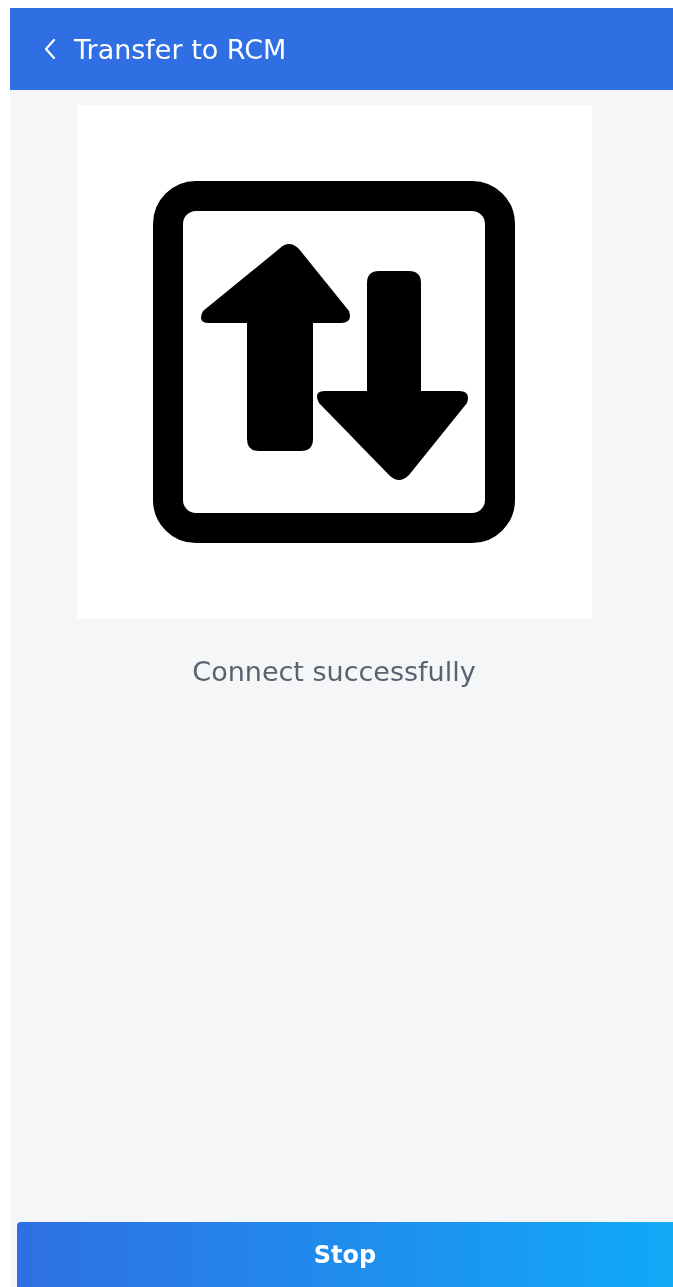  I want to click on status-text: Connect successfully, so click(334, 671).